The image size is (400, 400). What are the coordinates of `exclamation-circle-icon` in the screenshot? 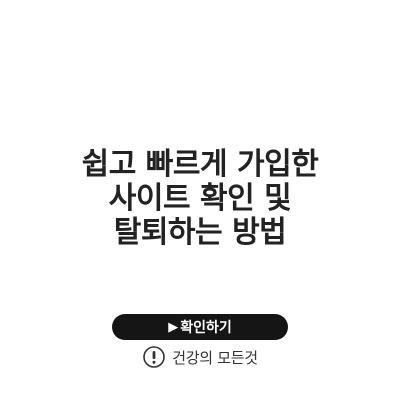 It's located at (154, 357).